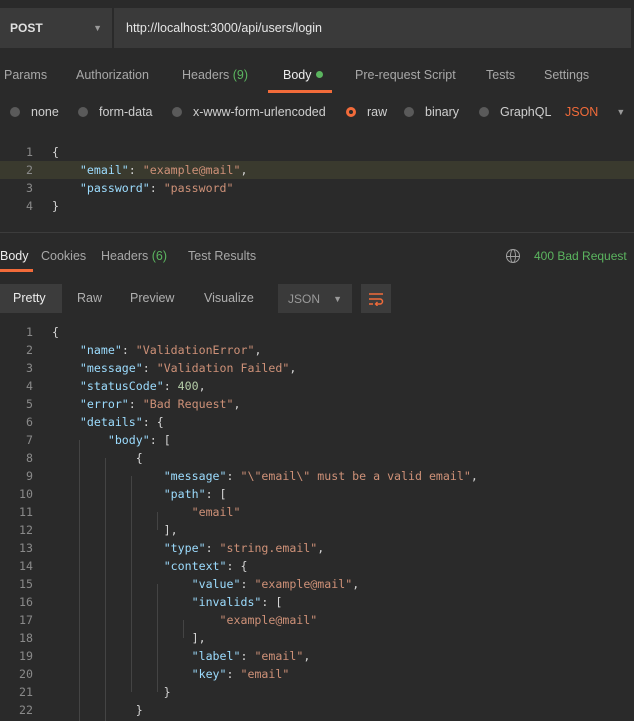 Image resolution: width=634 pixels, height=721 pixels. What do you see at coordinates (89, 298) in the screenshot?
I see `view-raw-button: Raw` at bounding box center [89, 298].